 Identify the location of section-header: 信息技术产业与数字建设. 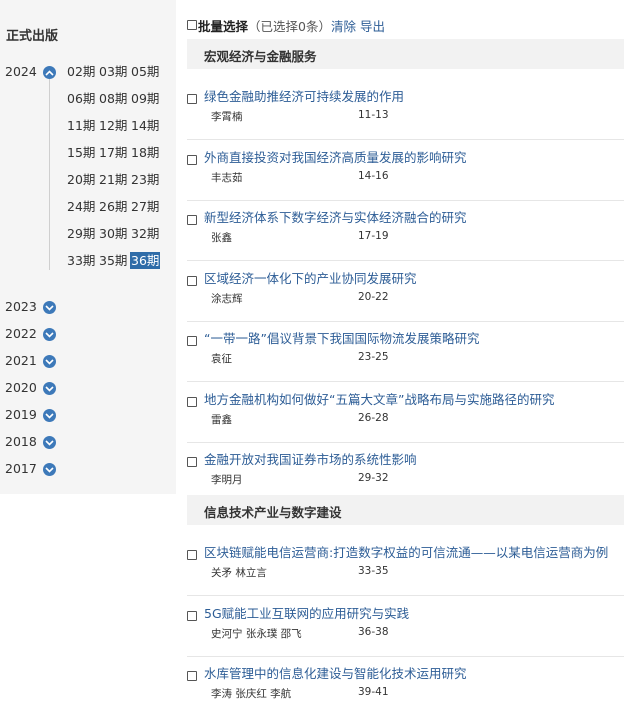
(405, 510).